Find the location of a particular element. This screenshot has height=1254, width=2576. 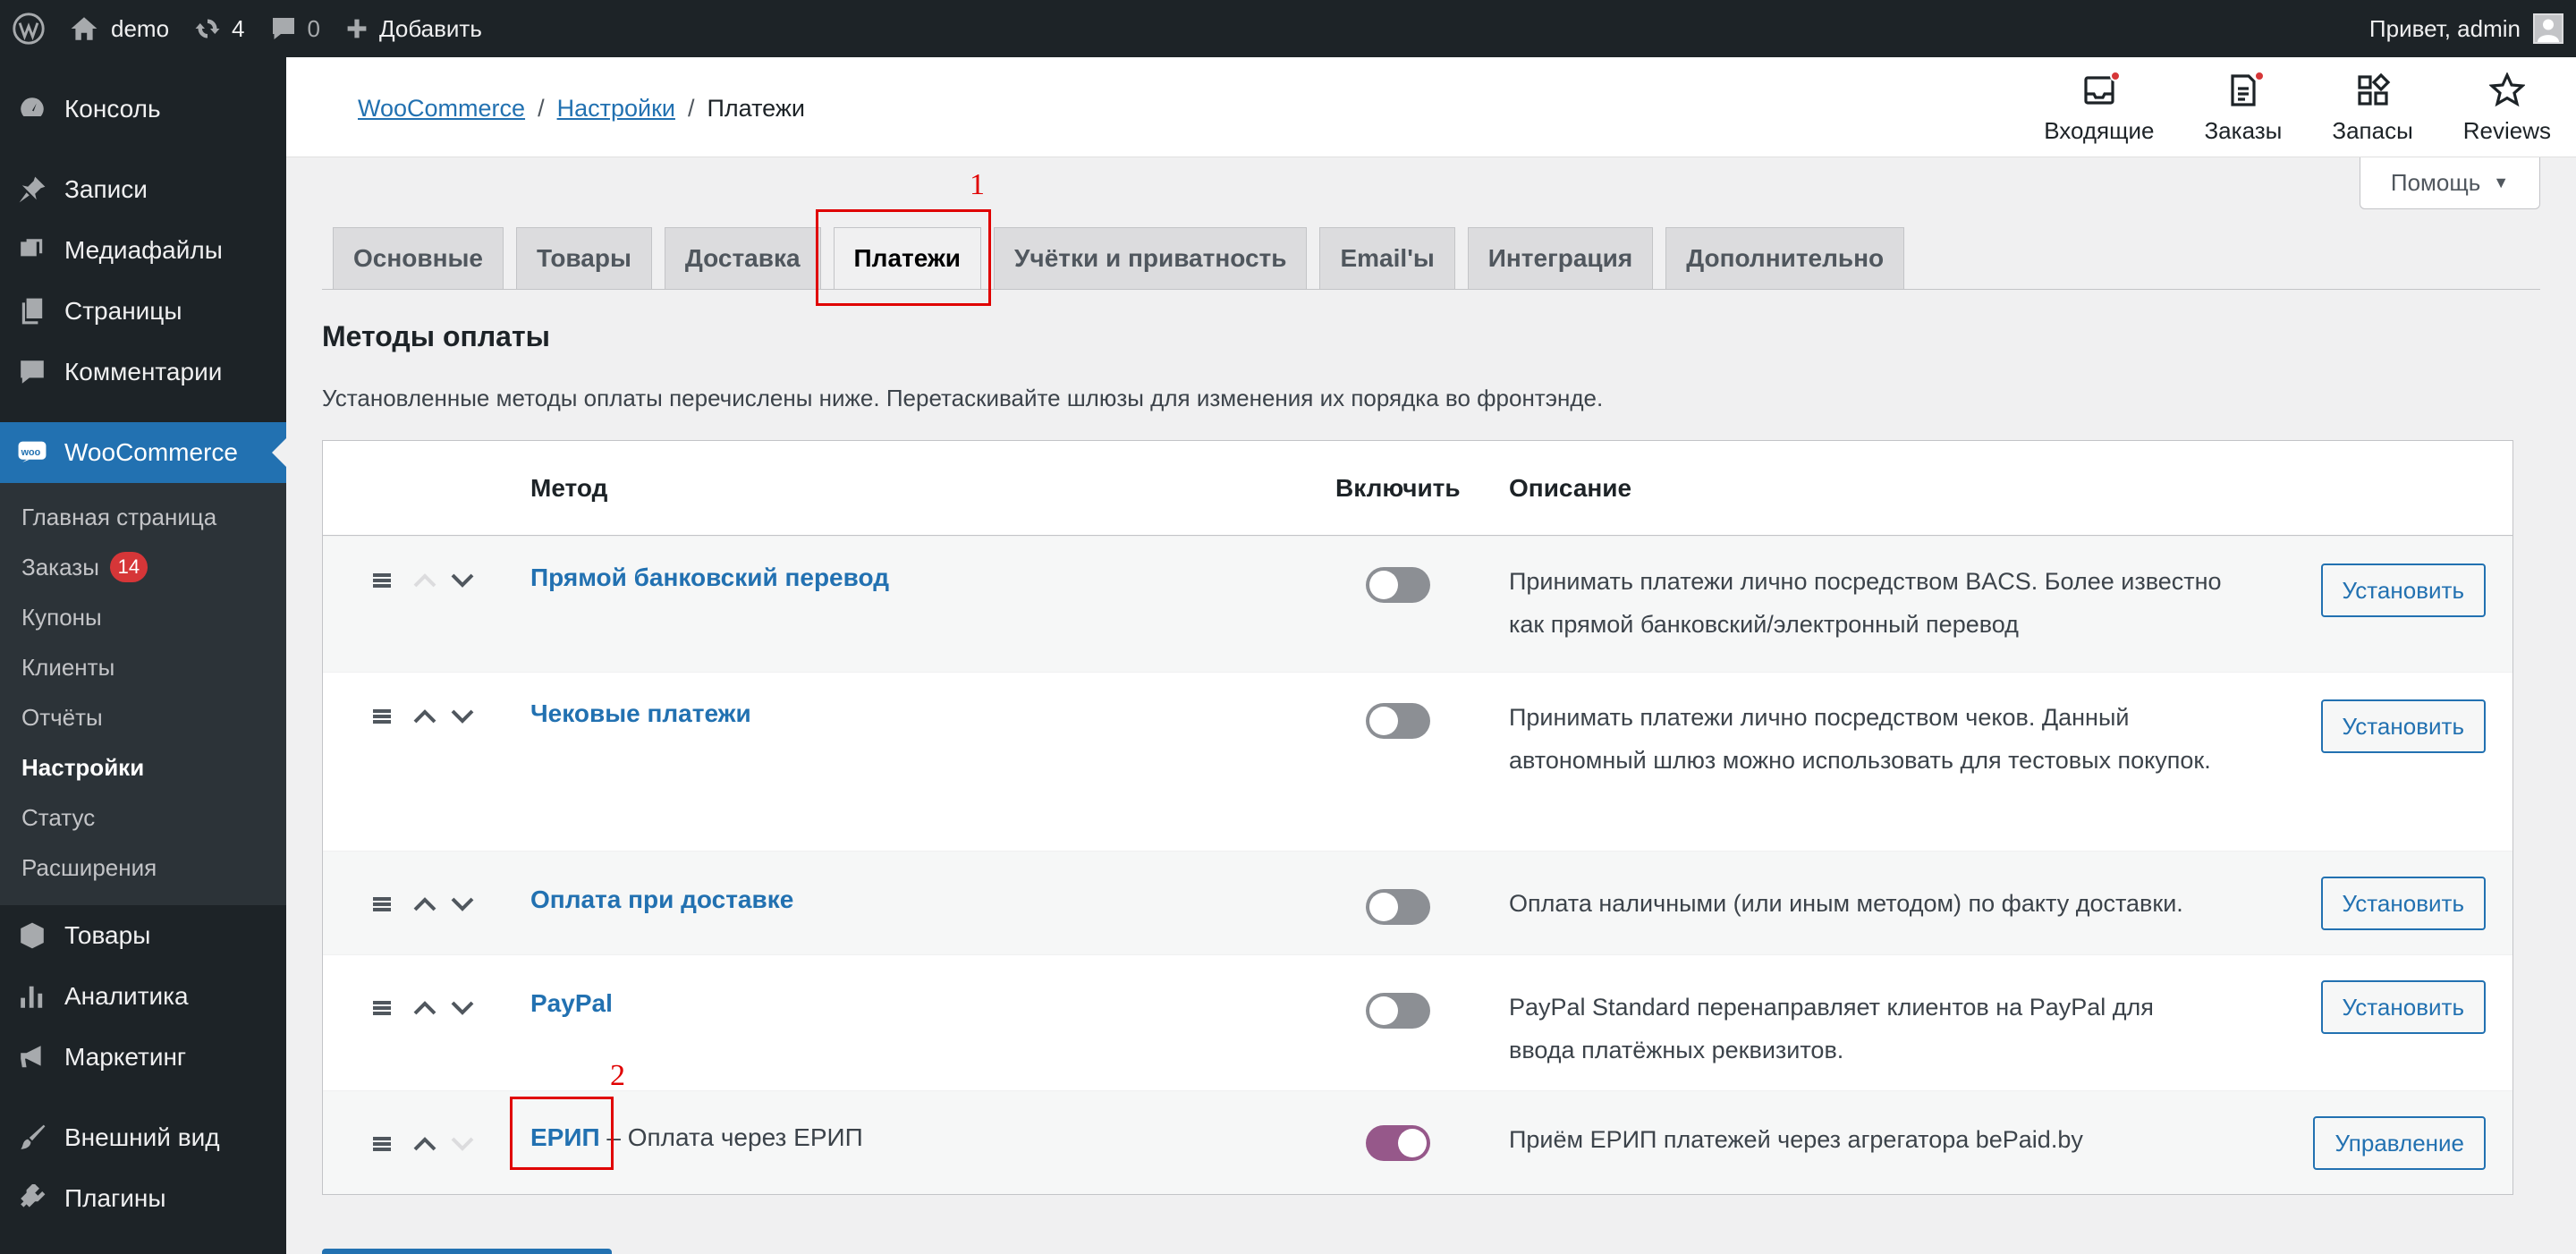

updates-count: 4 is located at coordinates (238, 28).